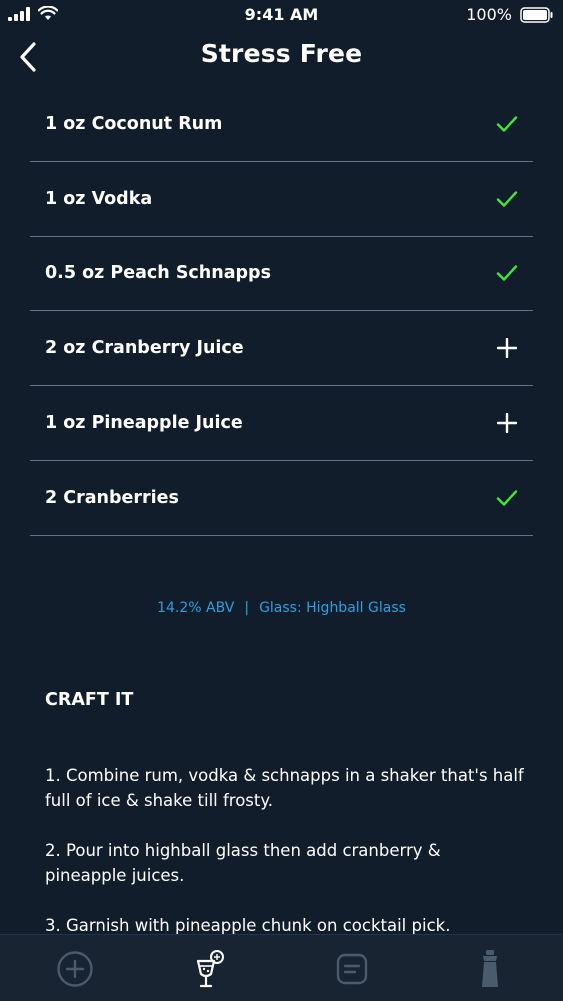 This screenshot has height=1001, width=563. I want to click on ingredient-label: 1 oz Vodka, so click(99, 198).